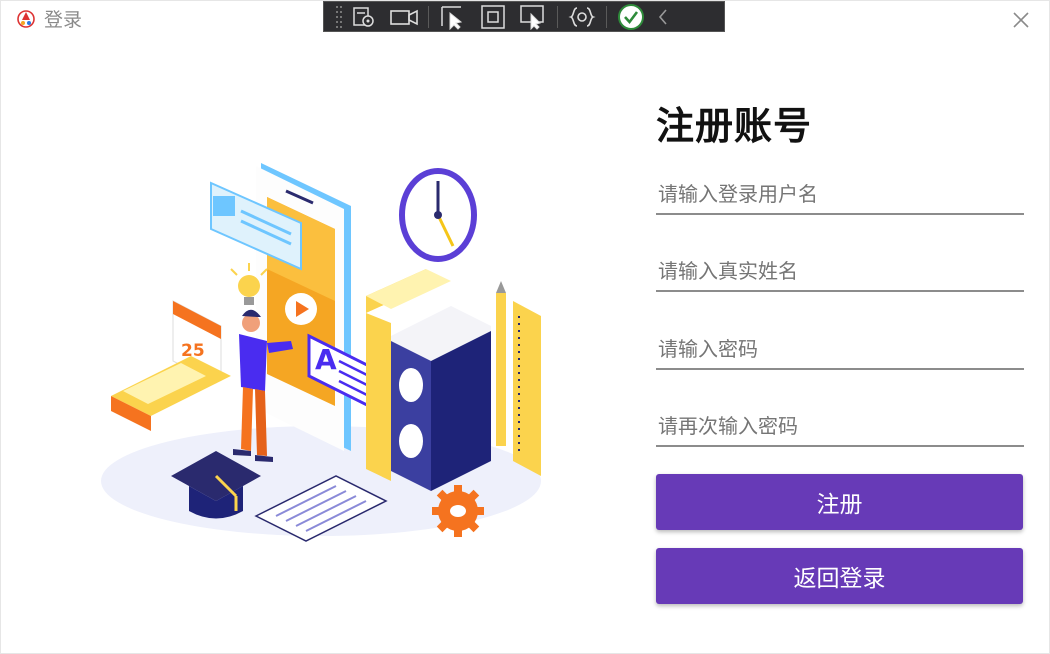 Image resolution: width=1050 pixels, height=654 pixels. I want to click on track-focus-button, so click(533, 16).